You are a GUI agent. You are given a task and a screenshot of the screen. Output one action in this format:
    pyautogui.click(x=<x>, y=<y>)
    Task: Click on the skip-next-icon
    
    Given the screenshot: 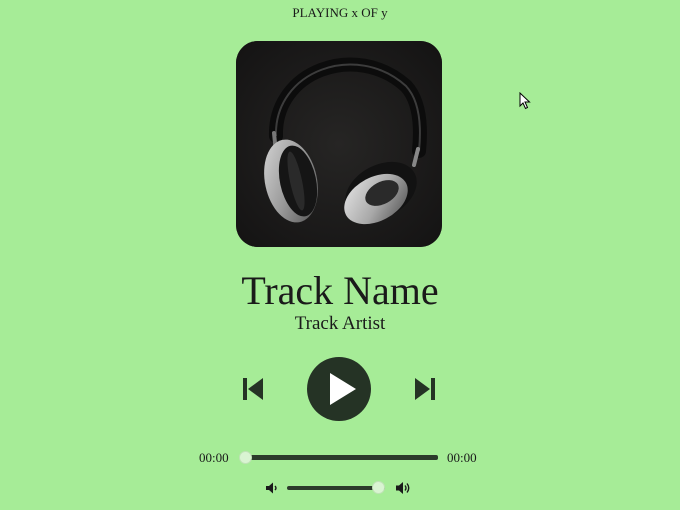 What is the action you would take?
    pyautogui.click(x=425, y=389)
    